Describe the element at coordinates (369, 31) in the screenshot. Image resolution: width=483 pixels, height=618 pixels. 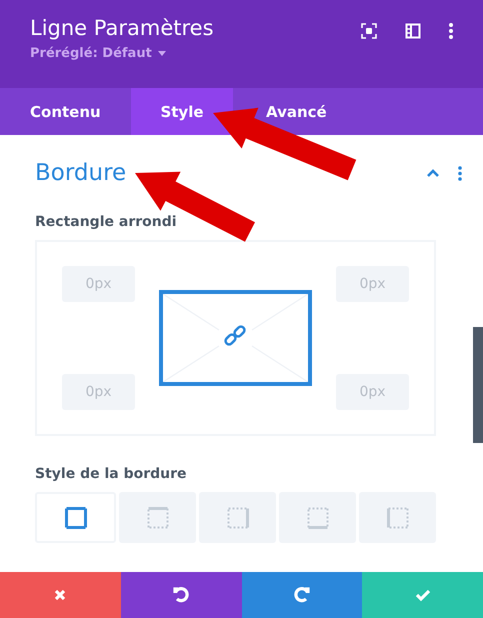
I see `fullscreen-icon` at that location.